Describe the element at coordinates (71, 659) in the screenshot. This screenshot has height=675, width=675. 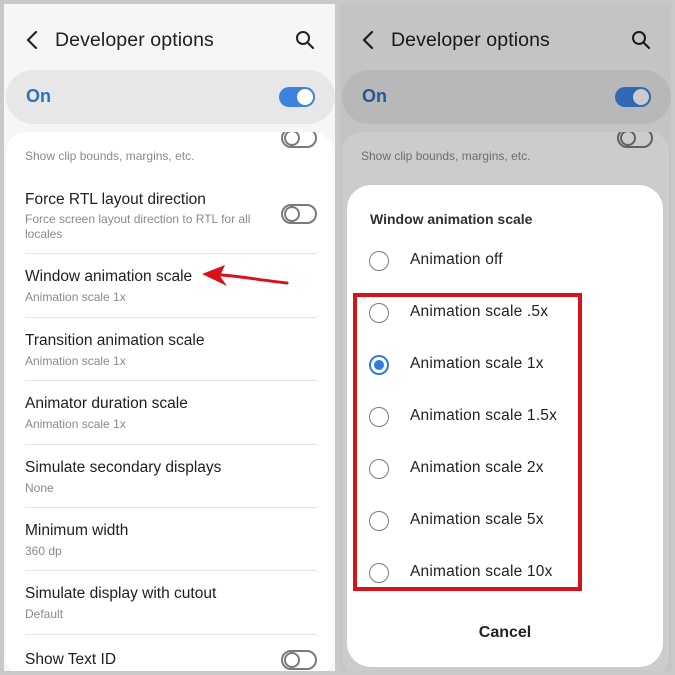
I see `row-title: Show Text ID` at that location.